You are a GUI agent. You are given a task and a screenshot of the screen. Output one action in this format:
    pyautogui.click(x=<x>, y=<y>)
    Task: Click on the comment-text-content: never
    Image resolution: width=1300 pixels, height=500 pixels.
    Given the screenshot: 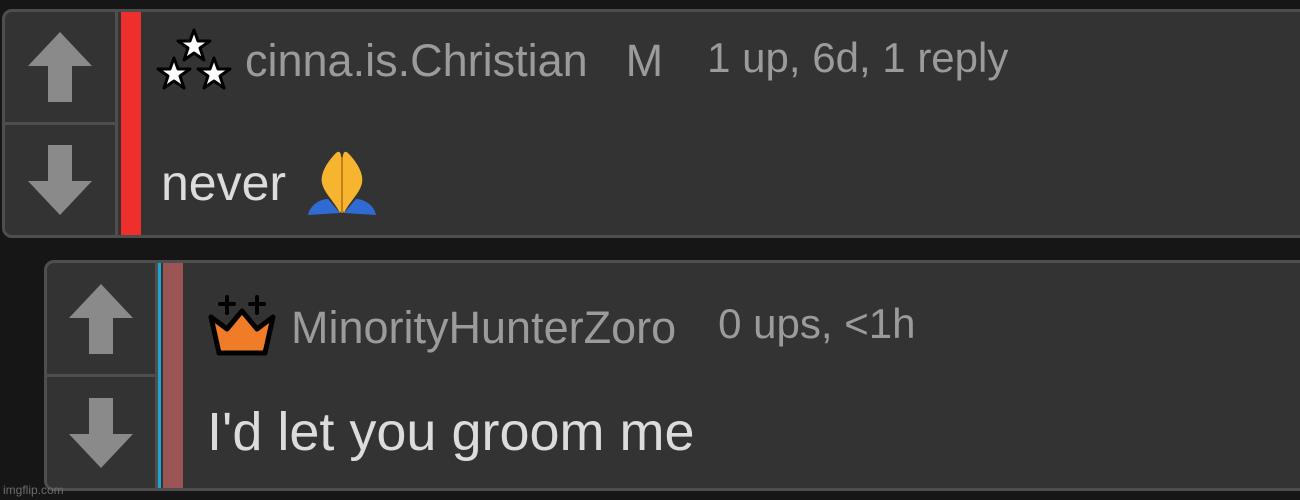 What is the action you would take?
    pyautogui.click(x=224, y=183)
    